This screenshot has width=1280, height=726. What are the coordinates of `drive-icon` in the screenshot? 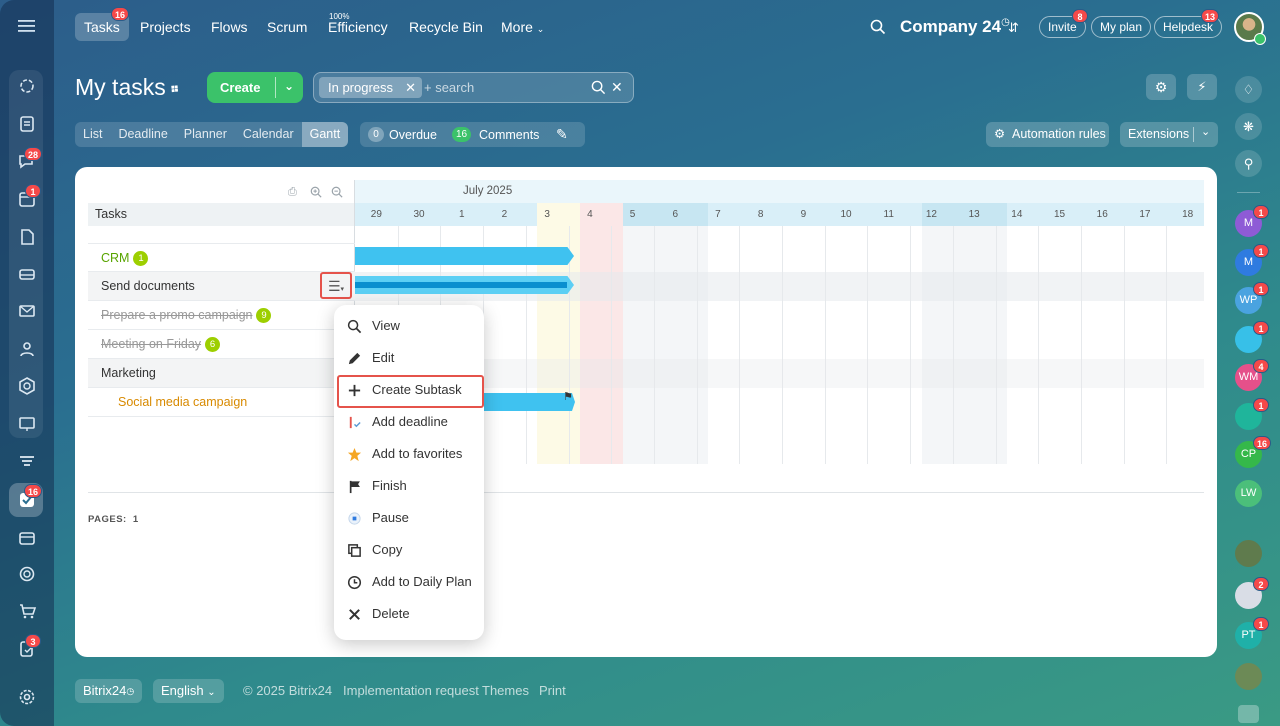 It's located at (27, 274).